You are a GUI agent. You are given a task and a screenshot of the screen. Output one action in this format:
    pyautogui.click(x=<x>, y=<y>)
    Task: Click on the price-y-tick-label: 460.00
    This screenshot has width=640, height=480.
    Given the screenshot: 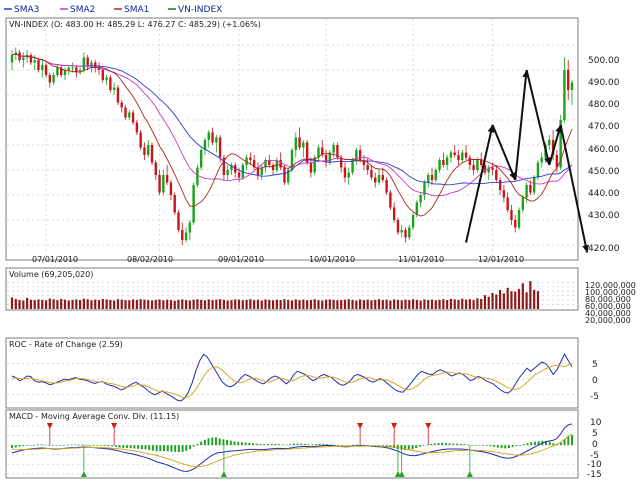 What is the action you would take?
    pyautogui.click(x=604, y=150)
    